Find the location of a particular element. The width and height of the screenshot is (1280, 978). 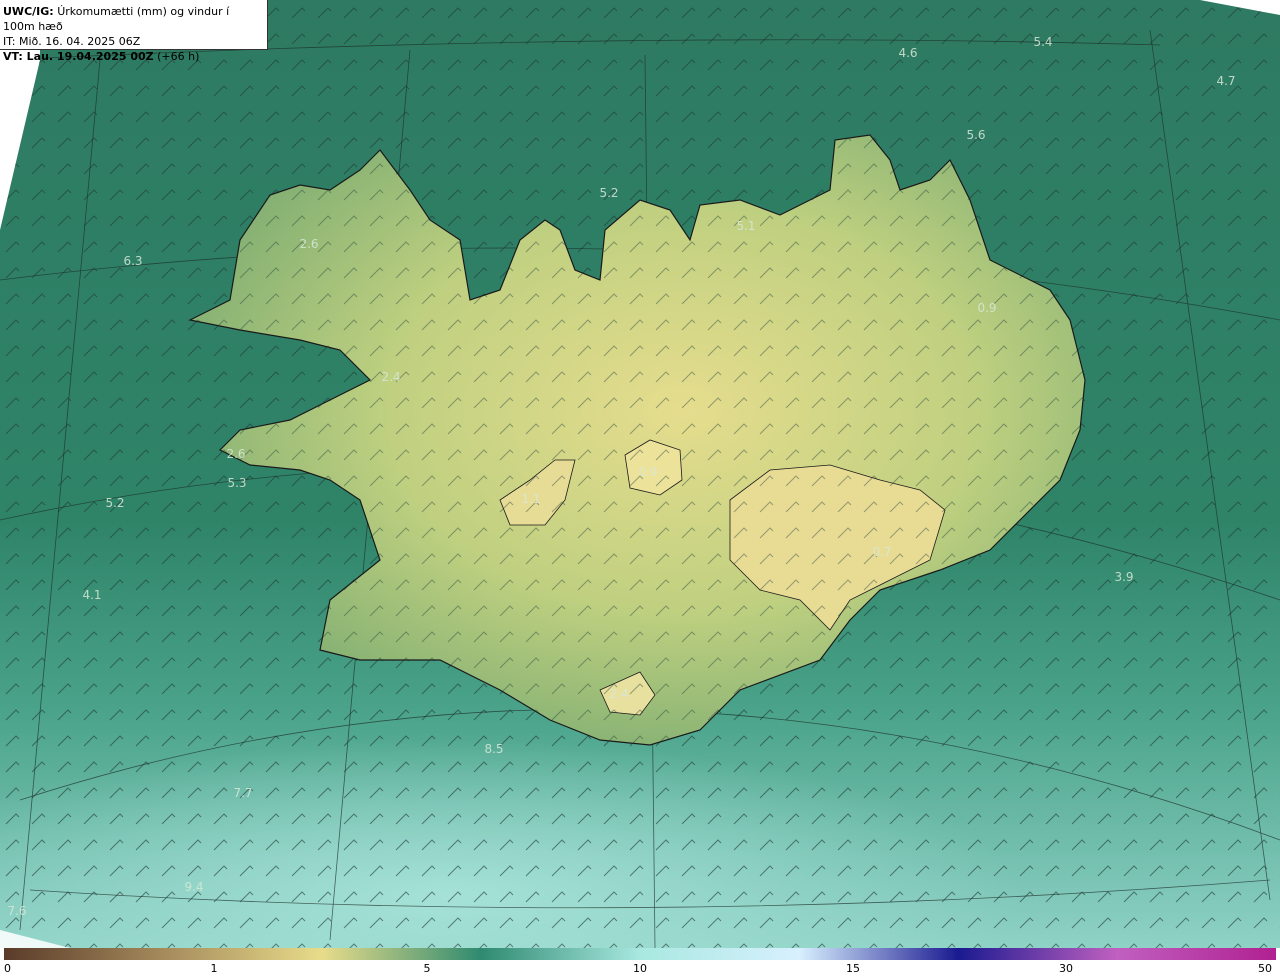

map-value-label: 5.6 is located at coordinates (975, 135).